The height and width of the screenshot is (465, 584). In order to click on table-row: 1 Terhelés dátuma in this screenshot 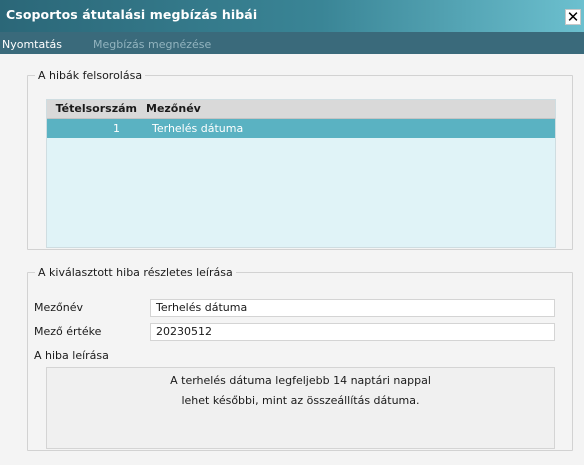, I will do `click(301, 128)`.